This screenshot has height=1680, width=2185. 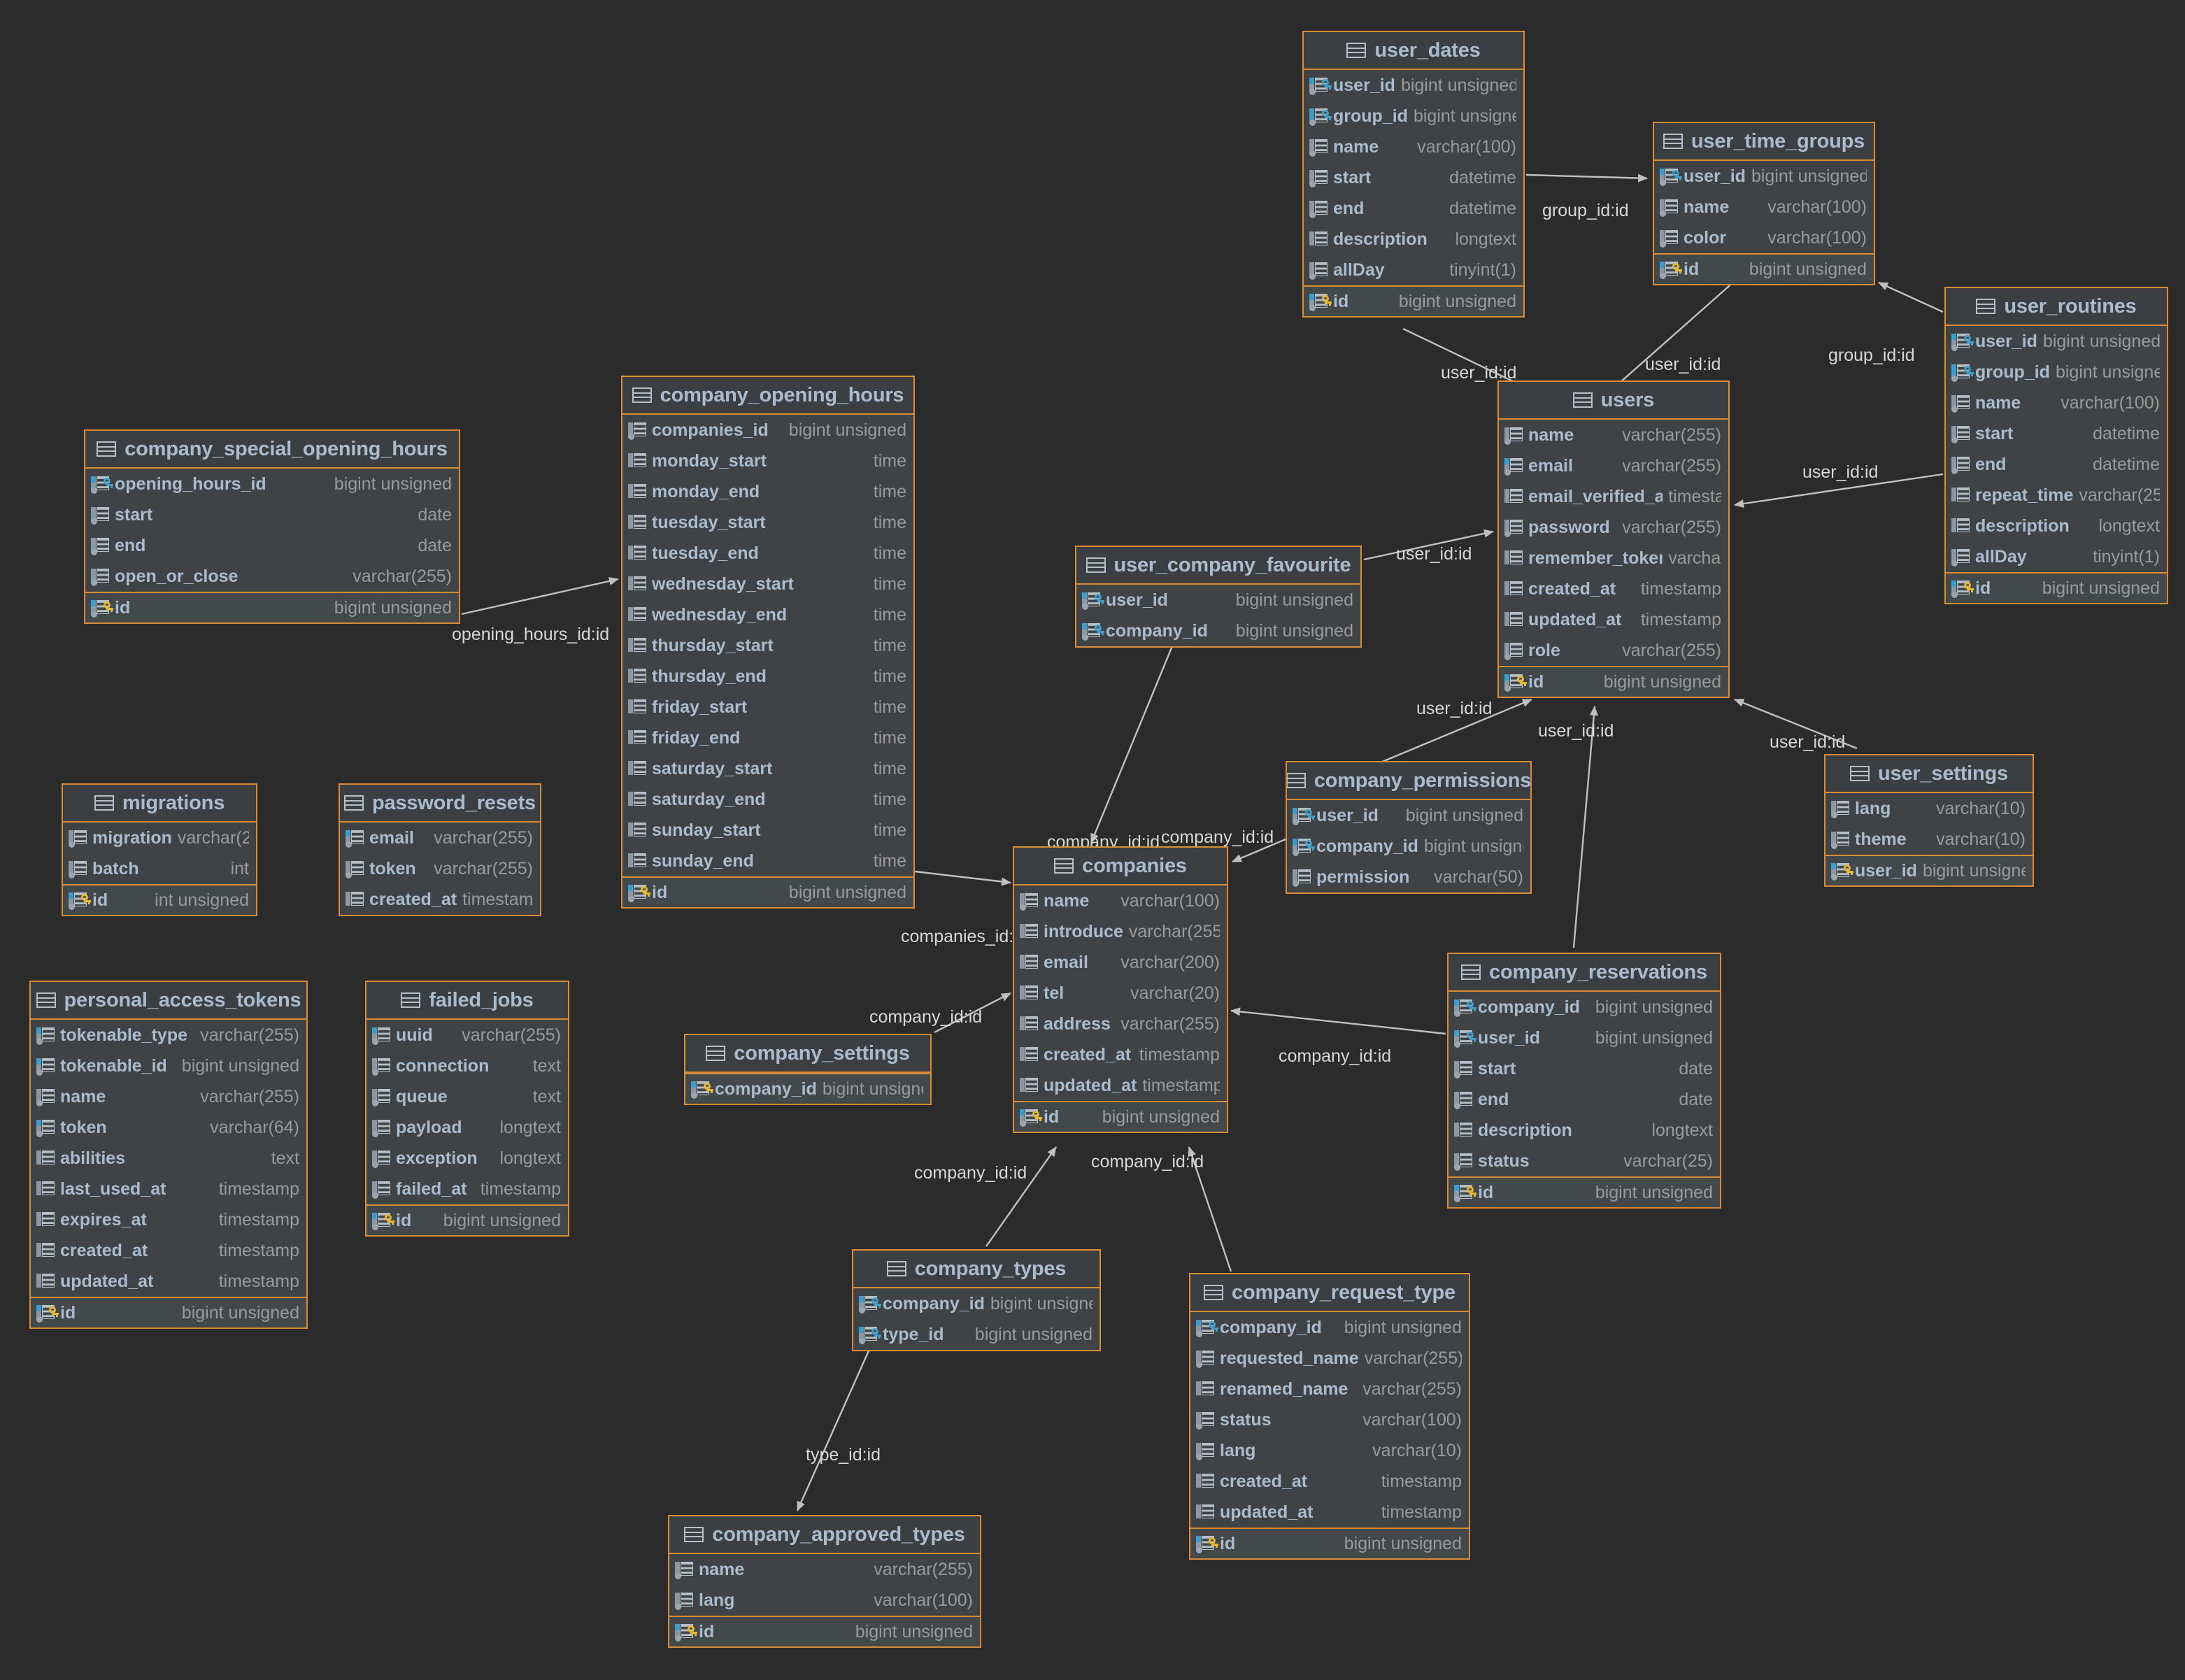 What do you see at coordinates (1584, 973) in the screenshot?
I see `table-header-company_reservations: company_reservations` at bounding box center [1584, 973].